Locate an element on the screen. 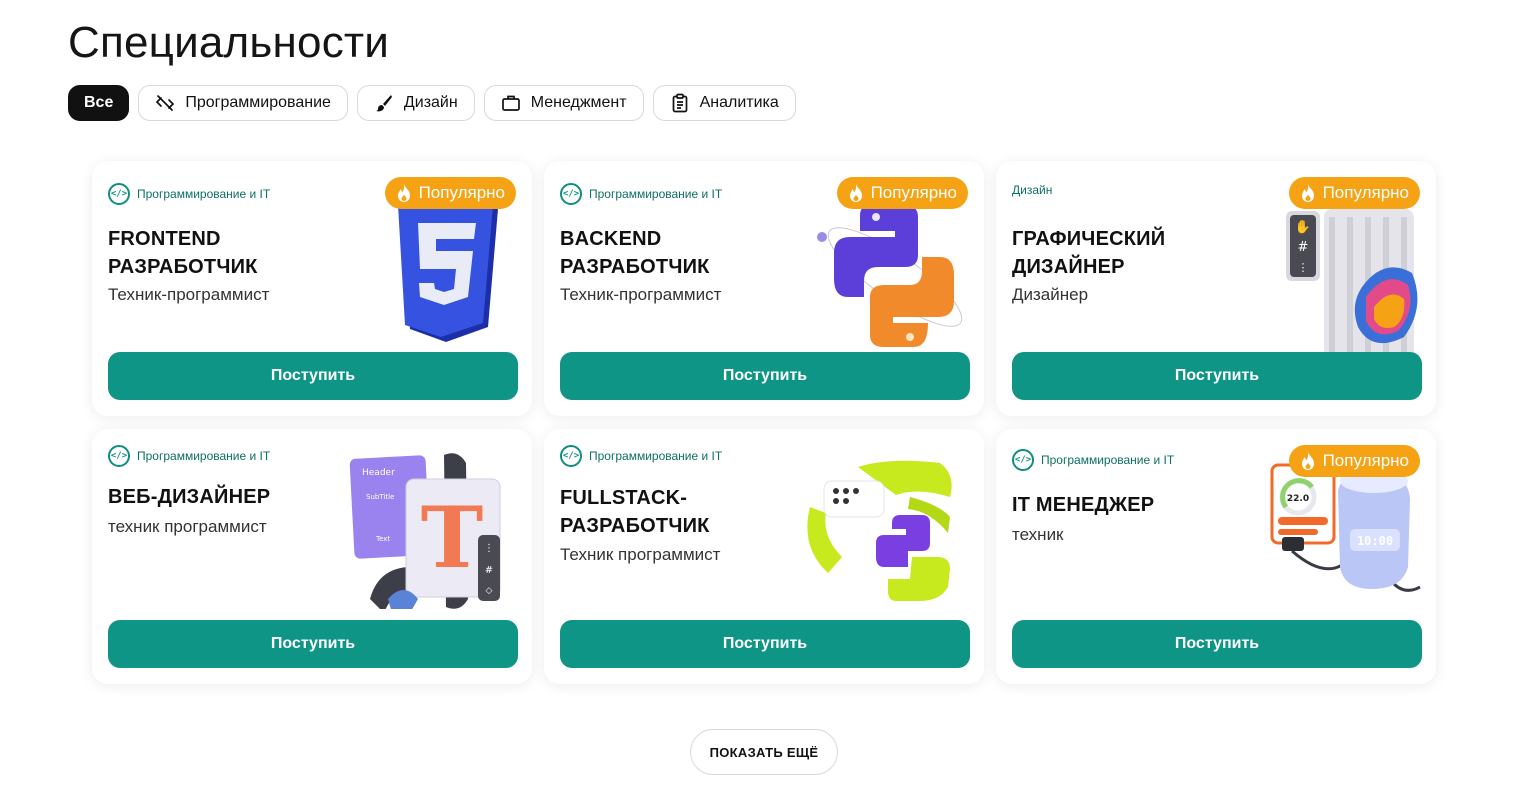  filter-all: Все is located at coordinates (99, 103).